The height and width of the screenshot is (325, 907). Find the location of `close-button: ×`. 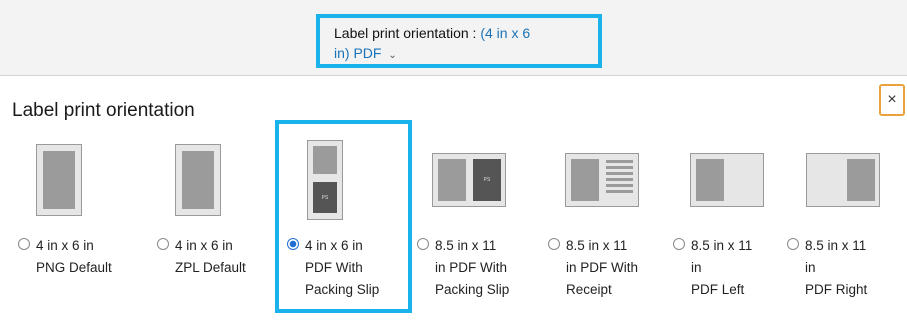

close-button: × is located at coordinates (892, 100).